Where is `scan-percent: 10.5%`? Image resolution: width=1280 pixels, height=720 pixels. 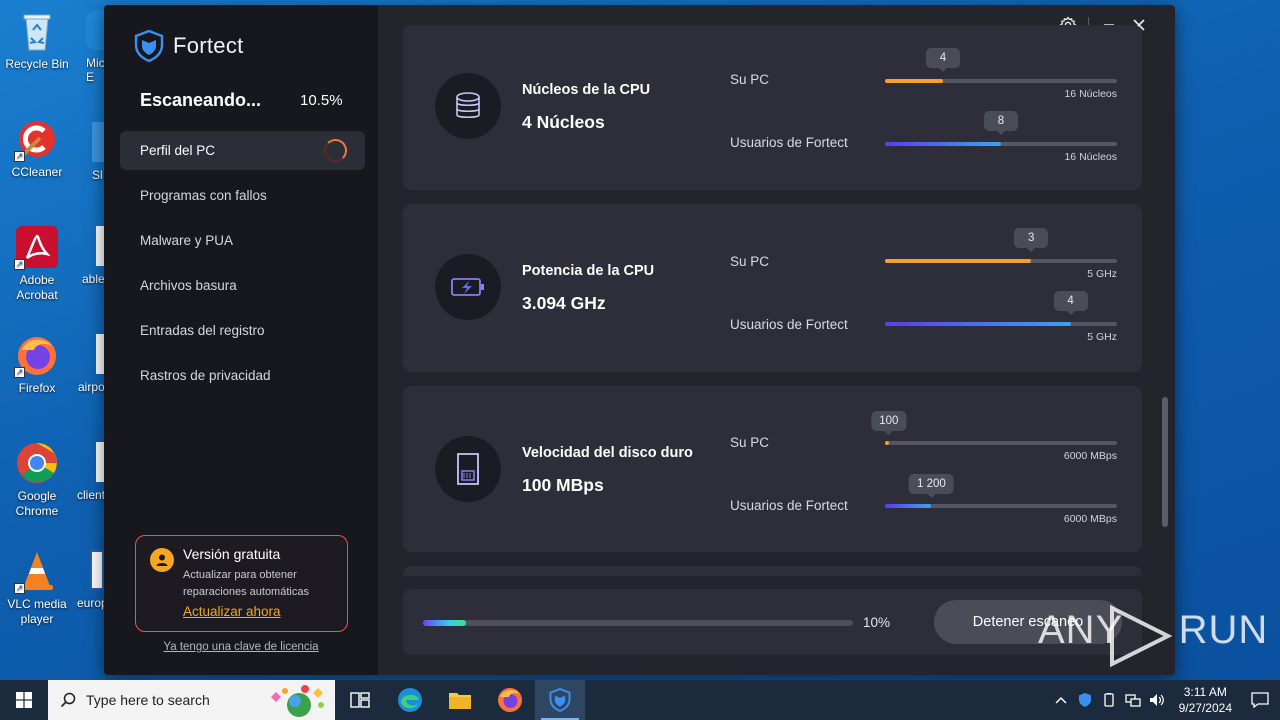
scan-percent: 10.5% is located at coordinates (321, 100).